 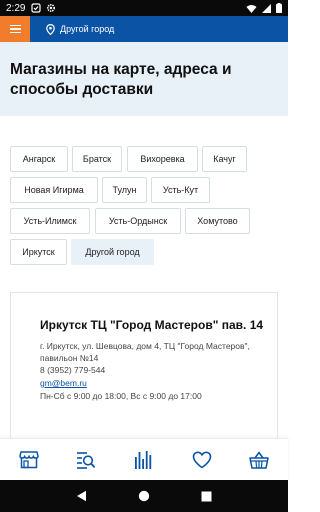 I want to click on barcode-icon, so click(x=143, y=459).